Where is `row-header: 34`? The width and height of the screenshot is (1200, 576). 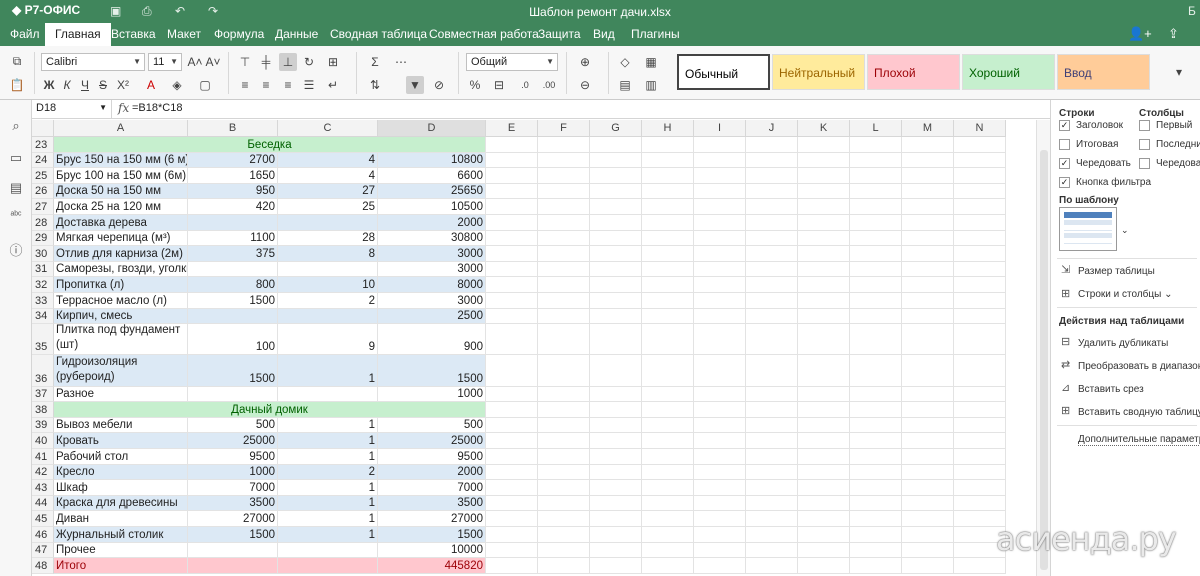
row-header: 34 is located at coordinates (43, 316).